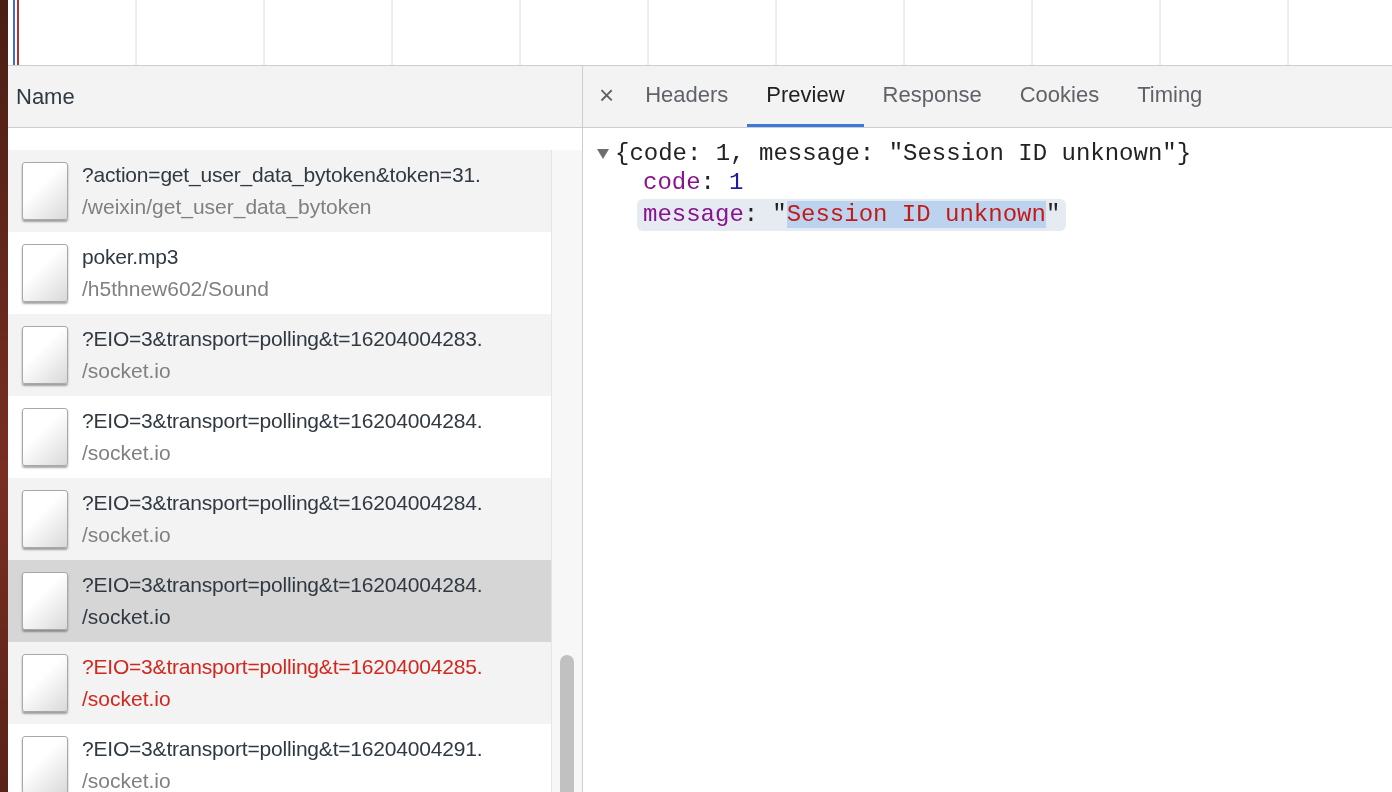 The height and width of the screenshot is (792, 1392). What do you see at coordinates (693, 183) in the screenshot?
I see `property-line: code: 1` at bounding box center [693, 183].